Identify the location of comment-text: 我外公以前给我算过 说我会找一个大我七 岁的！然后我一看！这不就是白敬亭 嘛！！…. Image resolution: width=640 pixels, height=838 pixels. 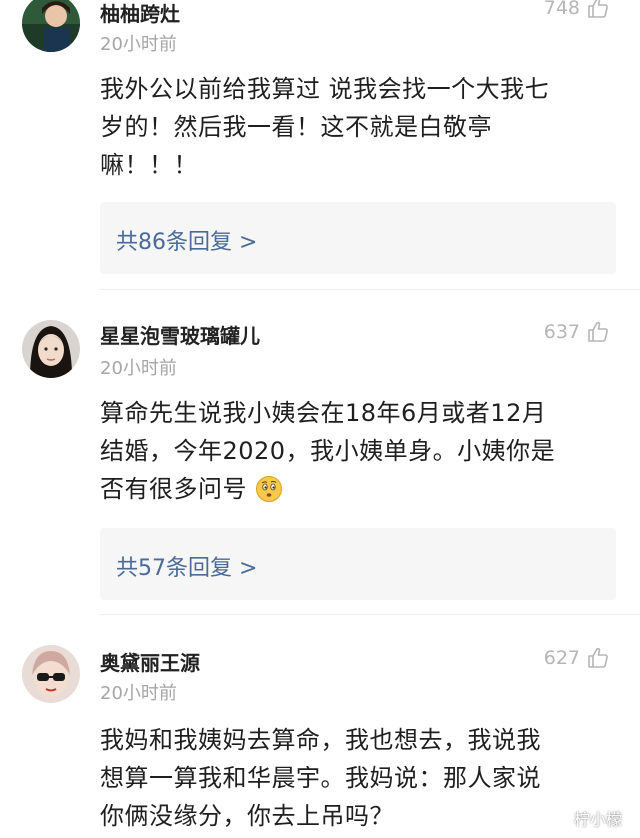
(325, 127).